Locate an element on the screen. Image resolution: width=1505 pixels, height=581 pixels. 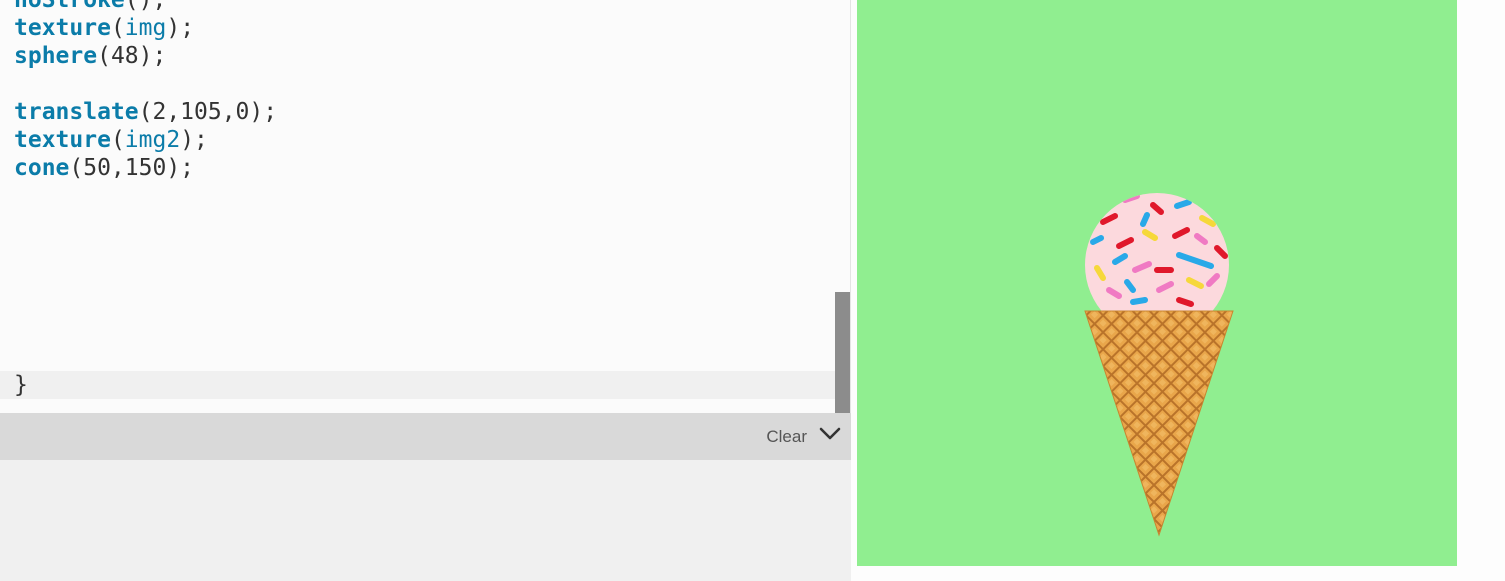
code-function-token: translate is located at coordinates (76, 112).